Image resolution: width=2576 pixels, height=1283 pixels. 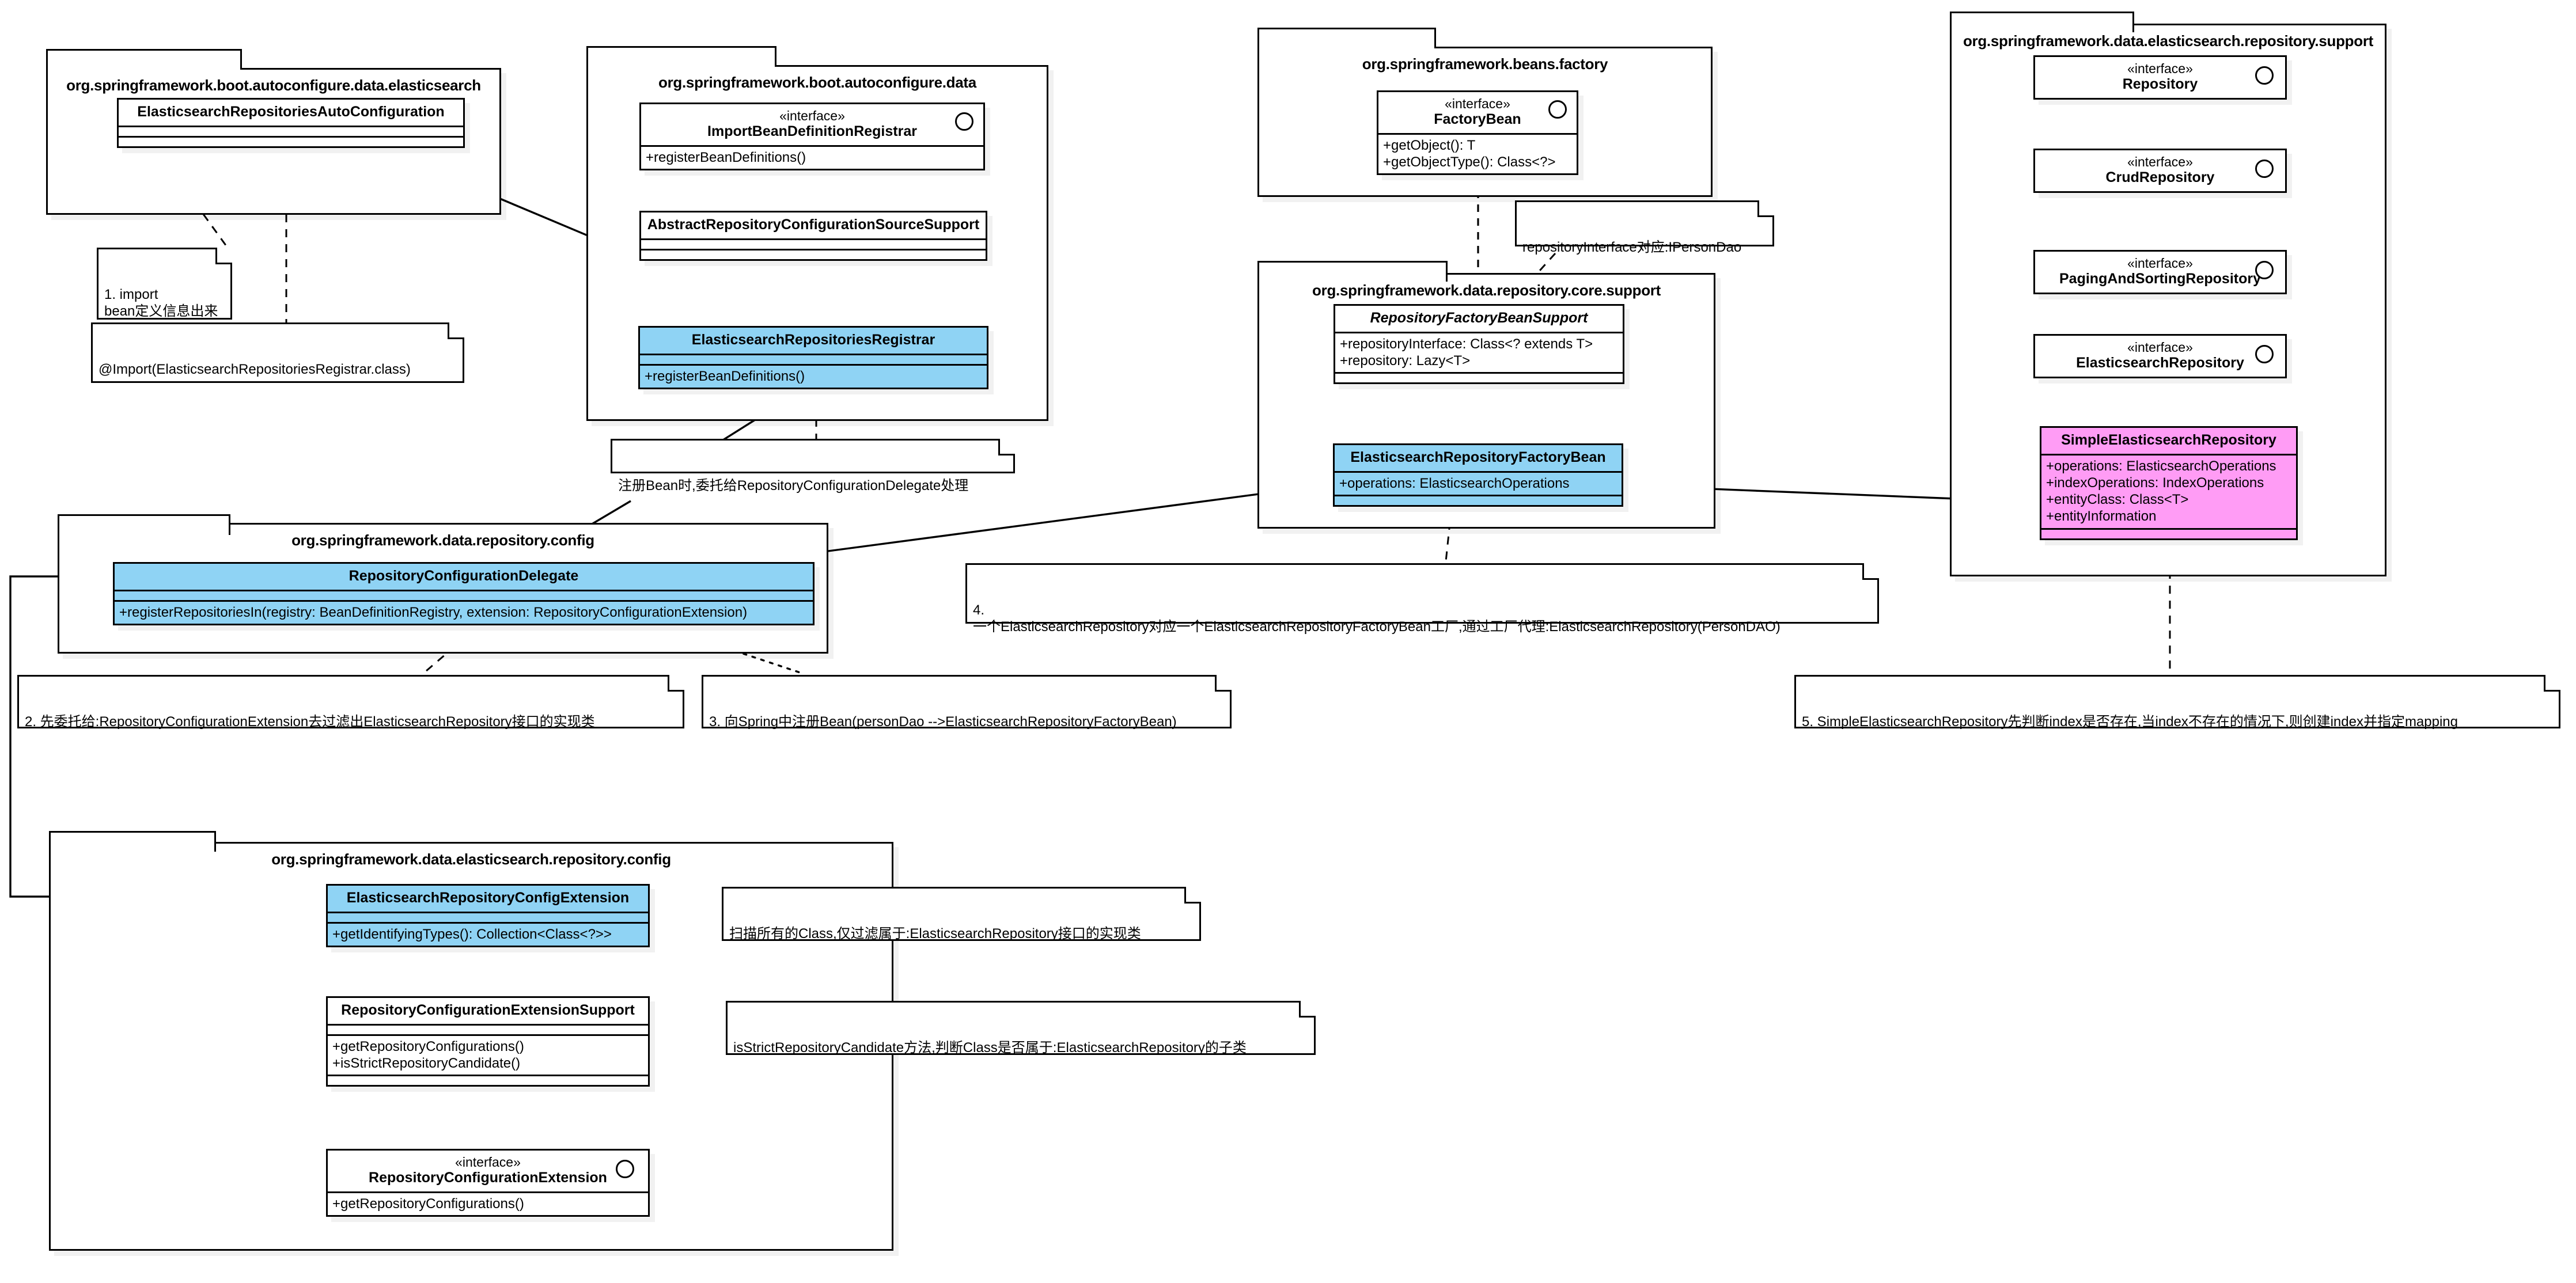 What do you see at coordinates (165, 283) in the screenshot?
I see `note-import-bean-definition: 1. import bean定义信息出来` at bounding box center [165, 283].